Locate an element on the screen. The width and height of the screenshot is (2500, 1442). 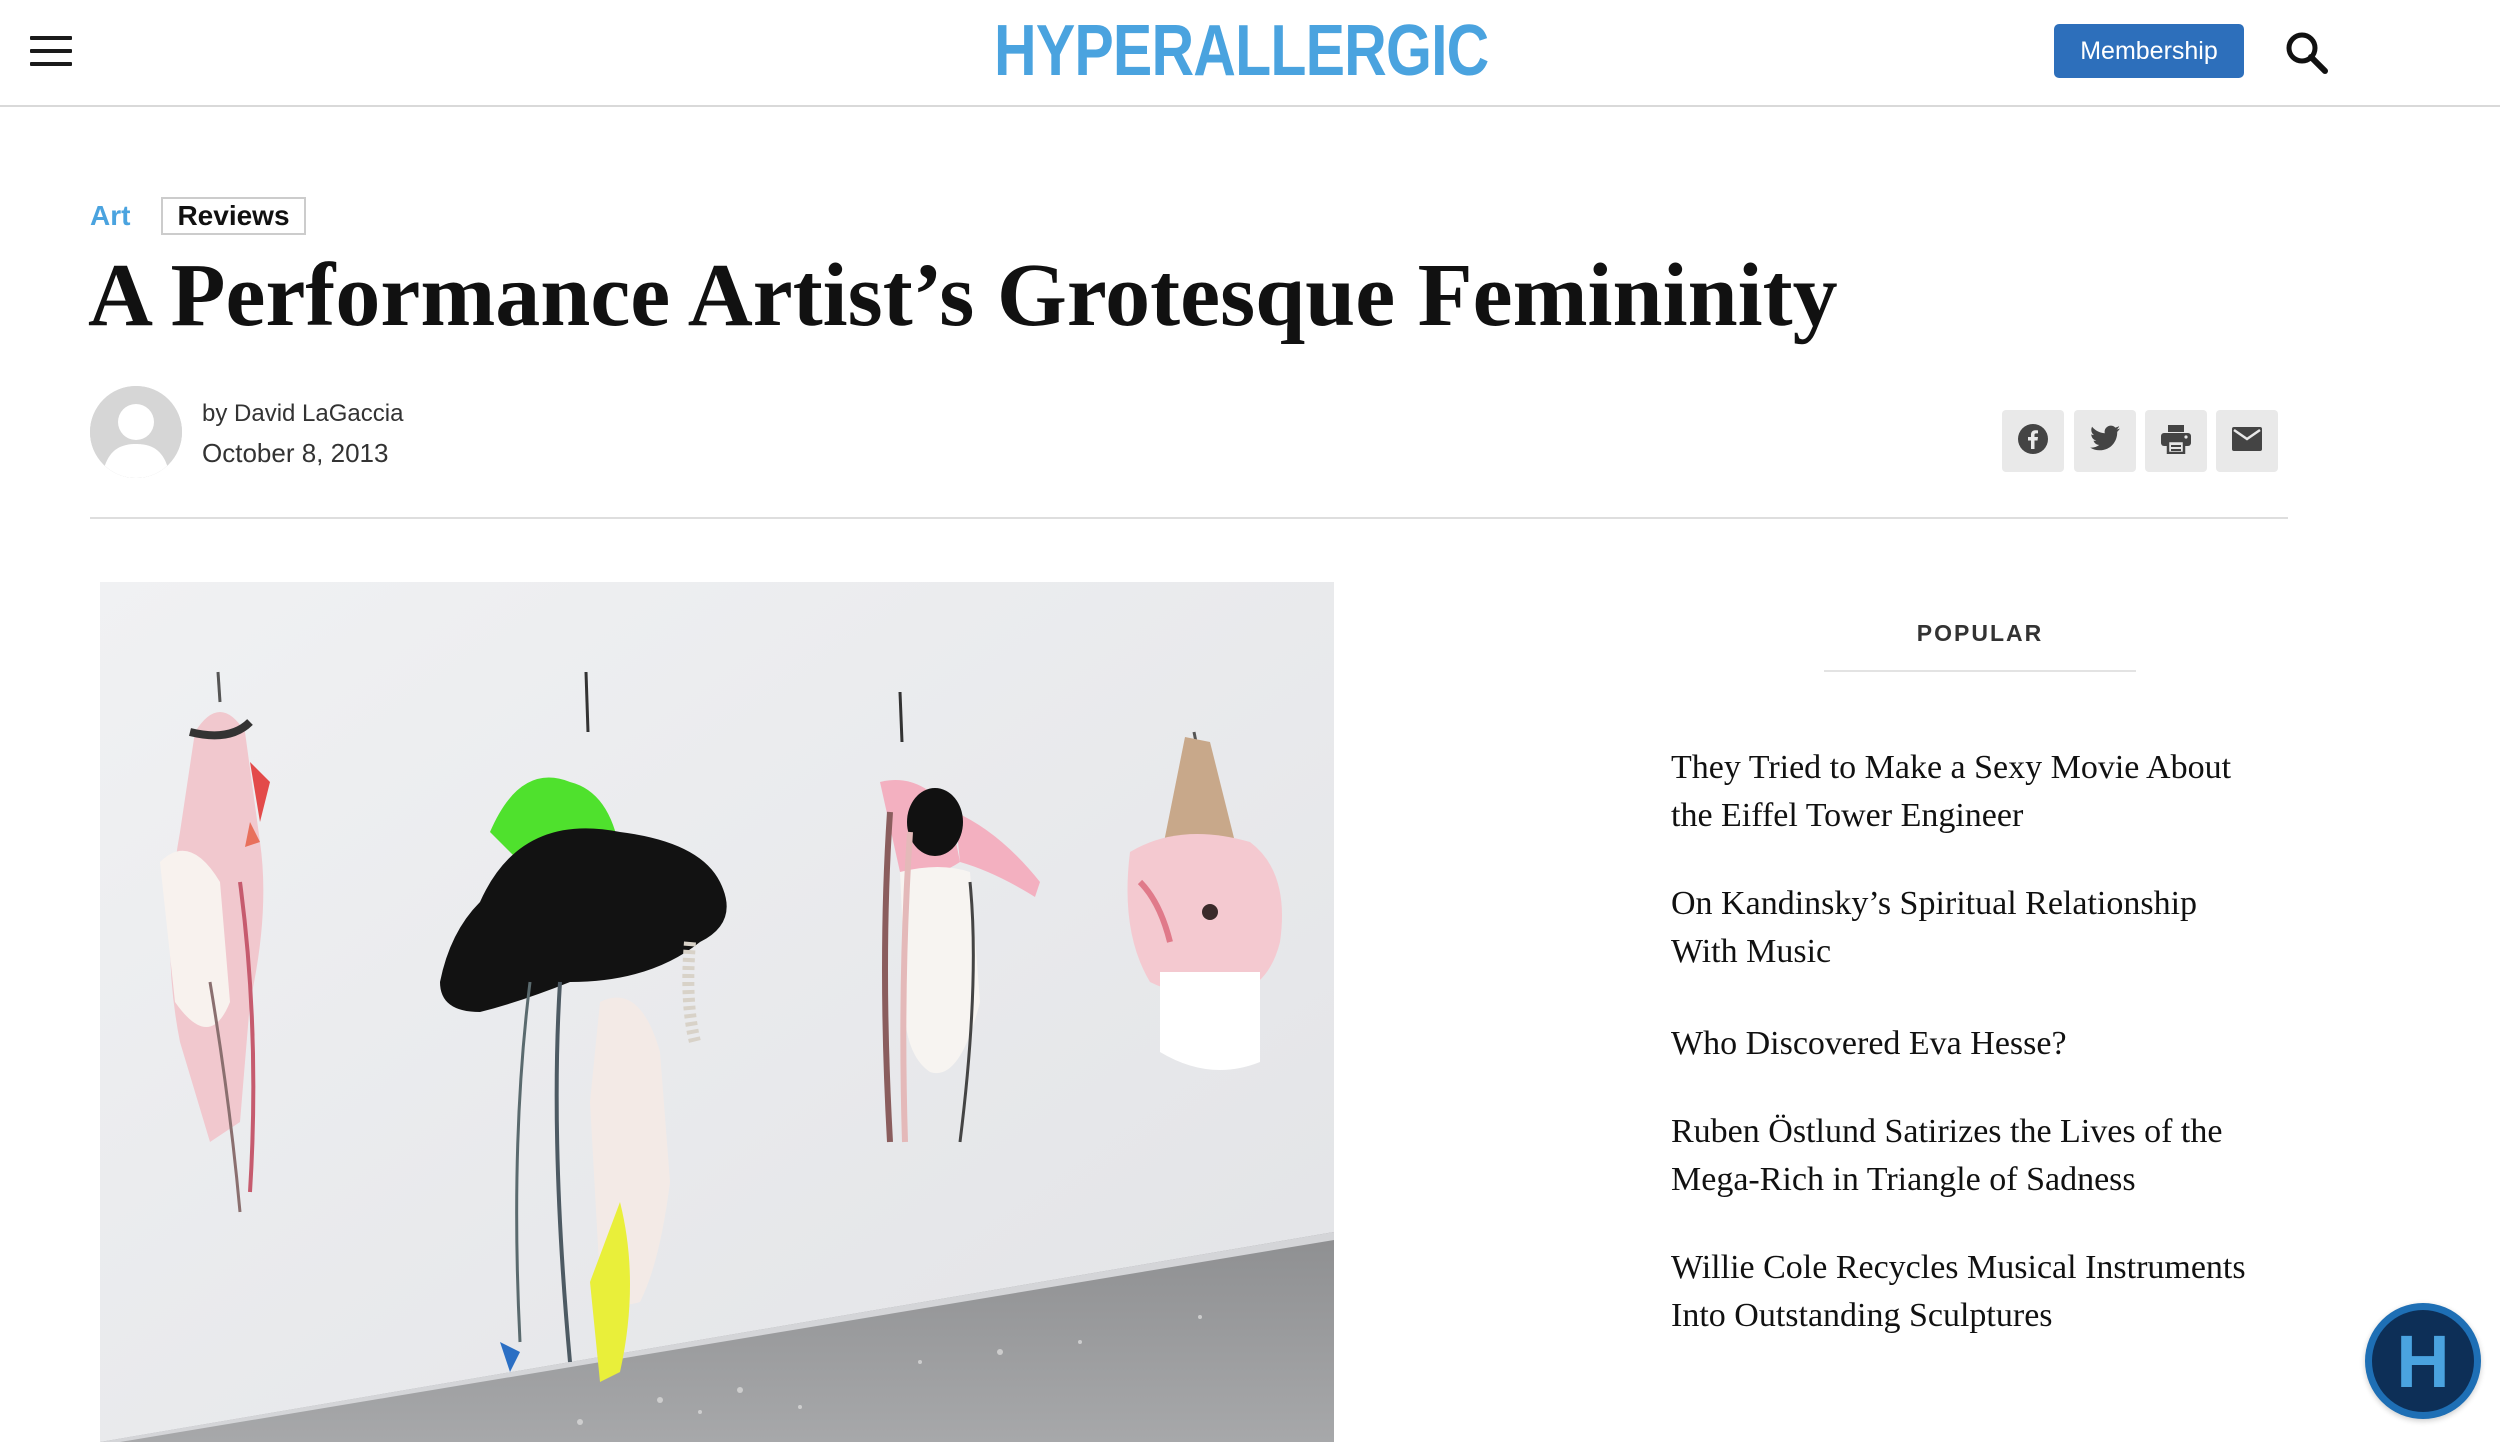
category-tags: Art Reviews is located at coordinates (198, 216).